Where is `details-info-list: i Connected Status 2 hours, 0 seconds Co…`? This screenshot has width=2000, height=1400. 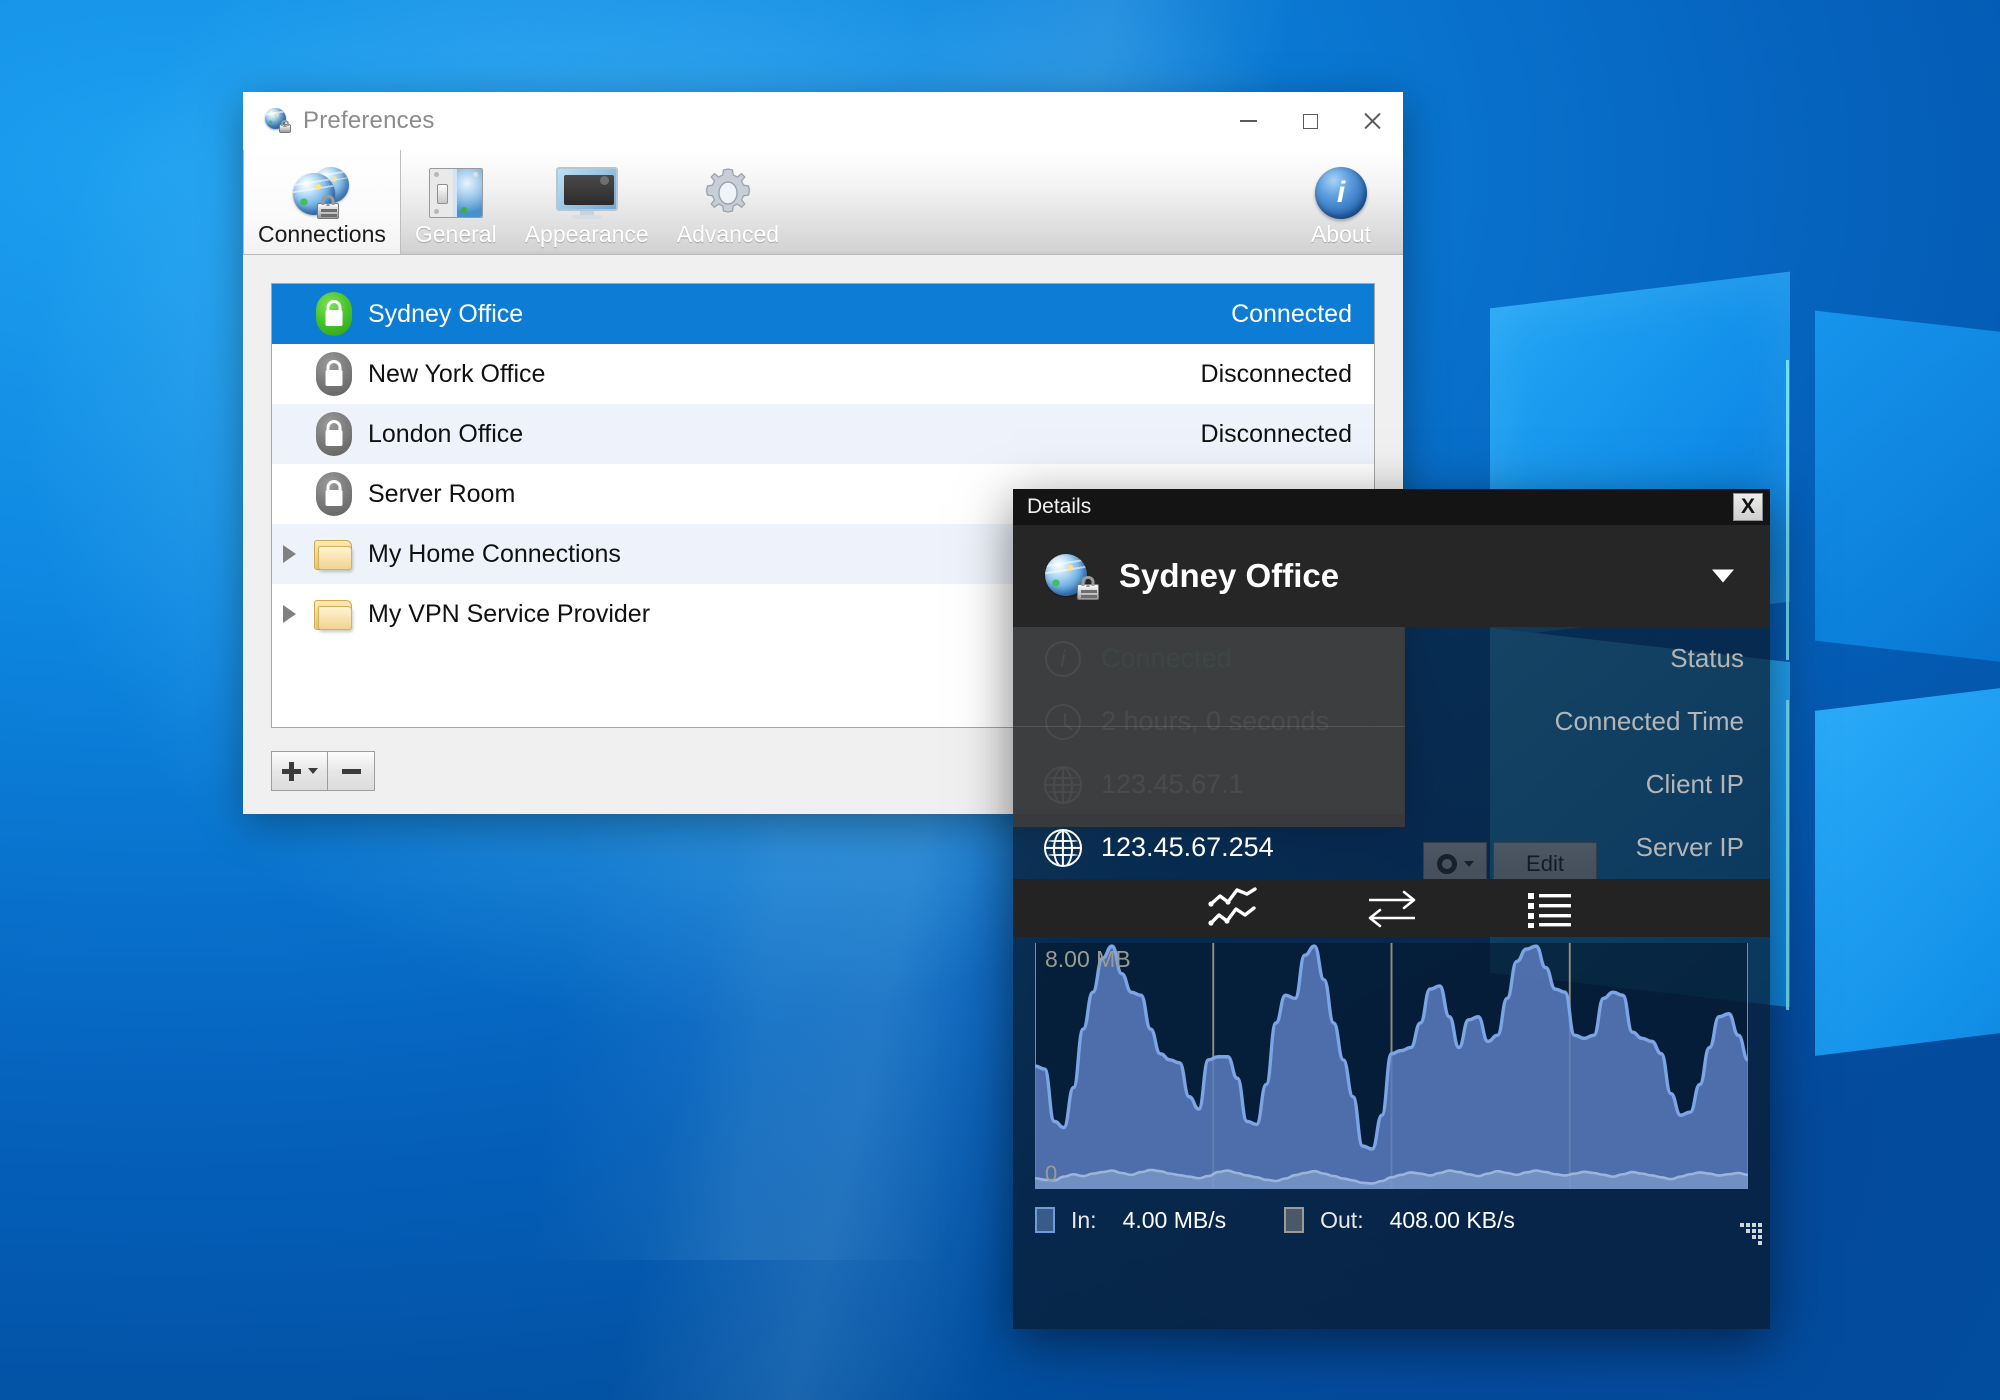
details-info-list: i Connected Status 2 hours, 0 seconds Co… is located at coordinates (1391, 753).